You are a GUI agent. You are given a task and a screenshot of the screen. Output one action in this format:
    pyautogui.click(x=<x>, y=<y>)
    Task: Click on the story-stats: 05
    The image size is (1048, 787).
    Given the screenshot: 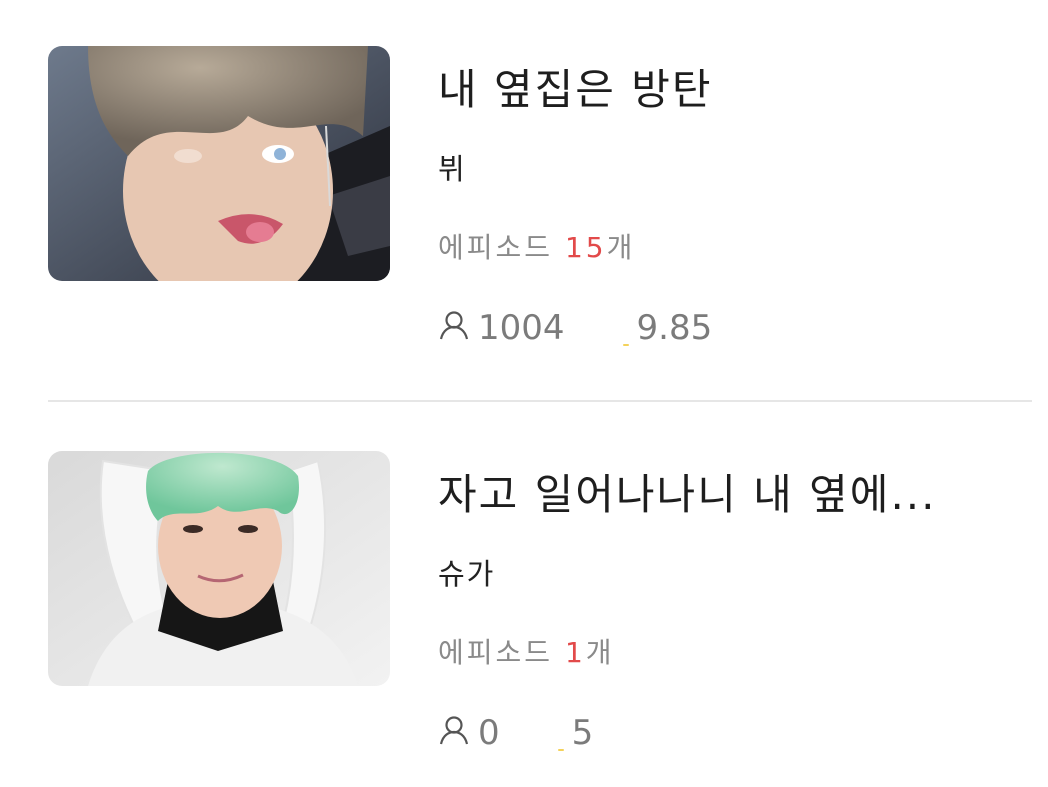 What is the action you would take?
    pyautogui.click(x=515, y=733)
    